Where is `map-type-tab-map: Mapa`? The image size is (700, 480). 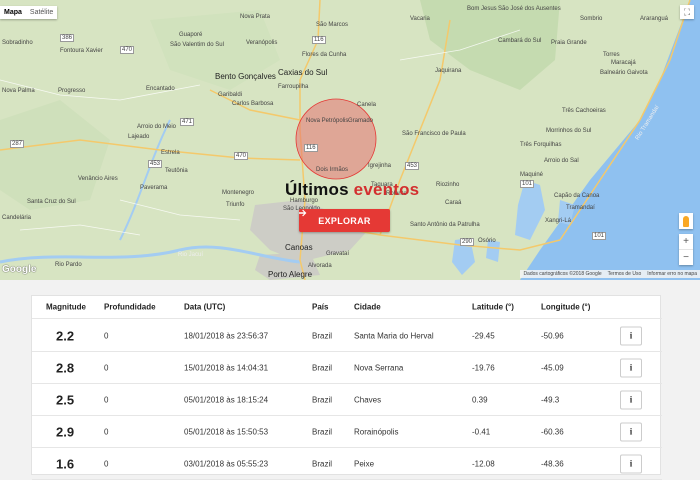 map-type-tab-map: Mapa is located at coordinates (13, 12).